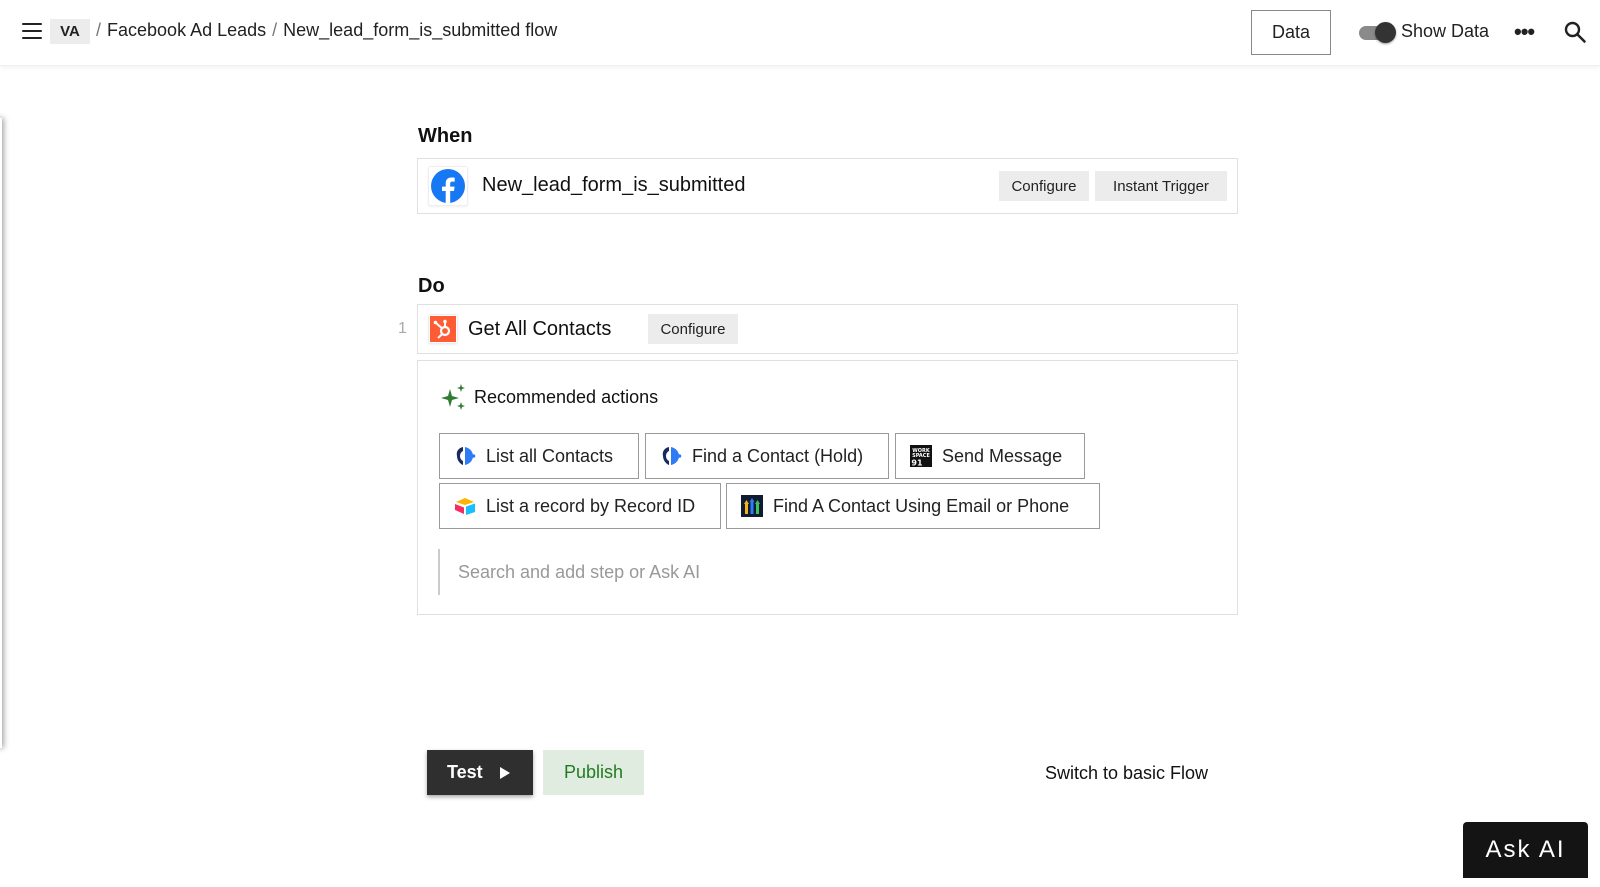 Image resolution: width=1600 pixels, height=887 pixels. I want to click on step-app-icon-box, so click(443, 329).